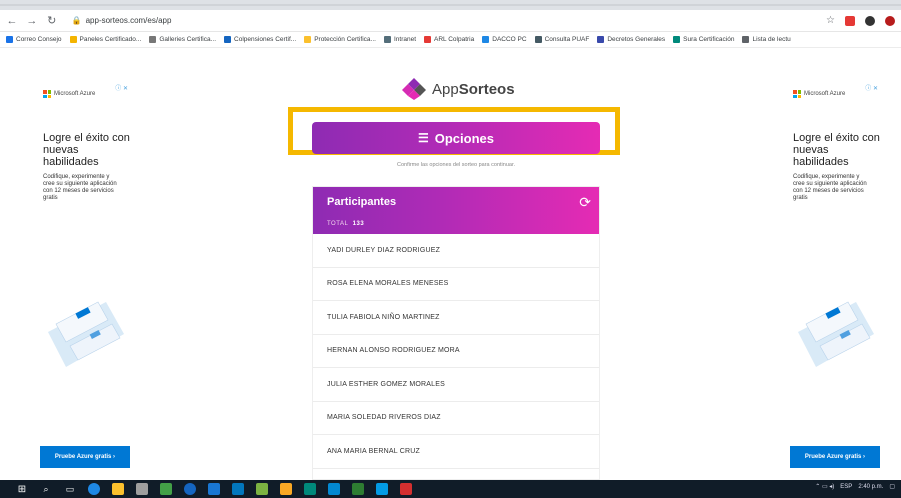 The width and height of the screenshot is (901, 498). I want to click on bookmark-item: Correo Consejo, so click(34, 39).